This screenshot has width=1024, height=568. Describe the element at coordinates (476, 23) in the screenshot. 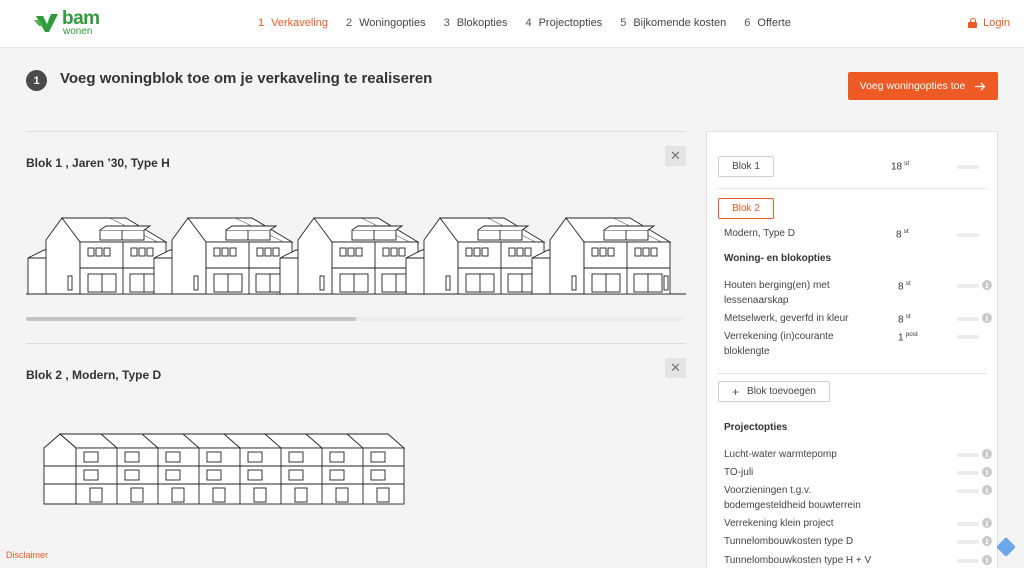

I see `nav-step-blokopties: 3 Blokopties` at that location.